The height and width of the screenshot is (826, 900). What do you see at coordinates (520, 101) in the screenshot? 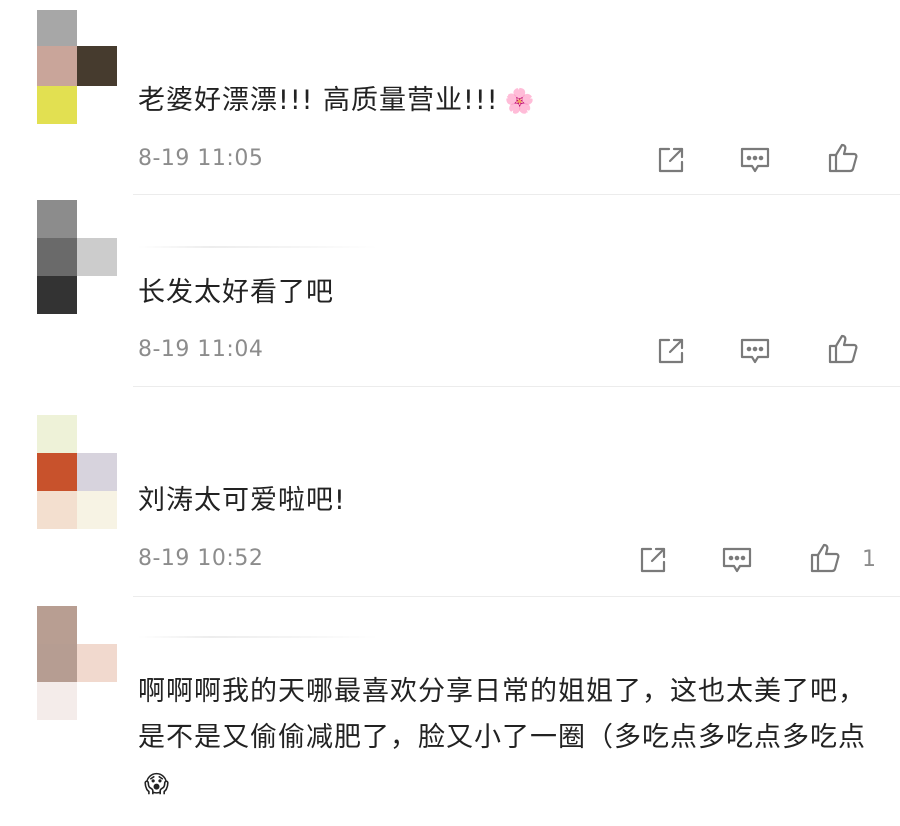
I see `flower-emoji: 🌸` at bounding box center [520, 101].